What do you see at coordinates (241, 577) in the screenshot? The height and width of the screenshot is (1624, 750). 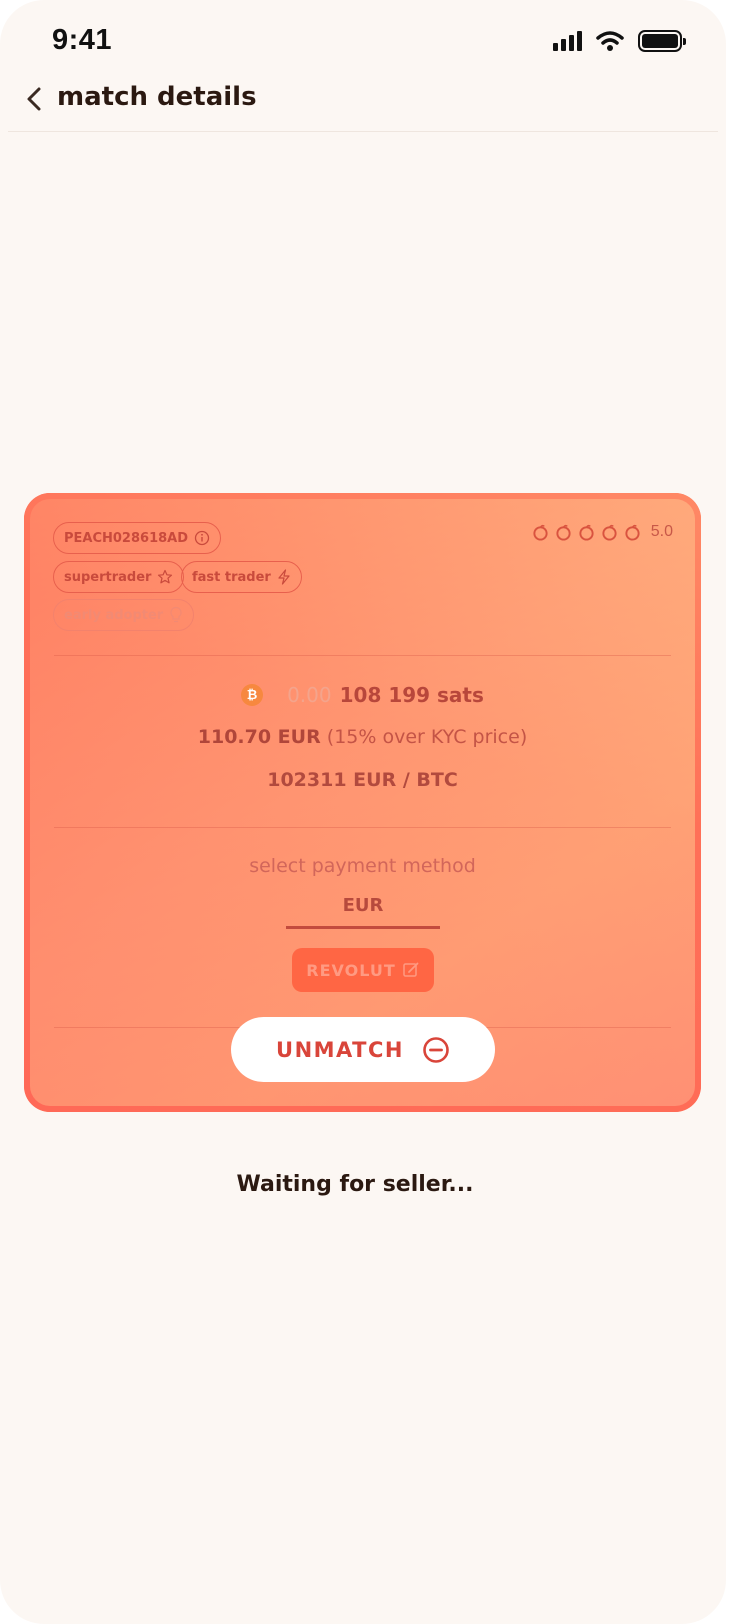 I see `badge-fast-trader: fast trader` at bounding box center [241, 577].